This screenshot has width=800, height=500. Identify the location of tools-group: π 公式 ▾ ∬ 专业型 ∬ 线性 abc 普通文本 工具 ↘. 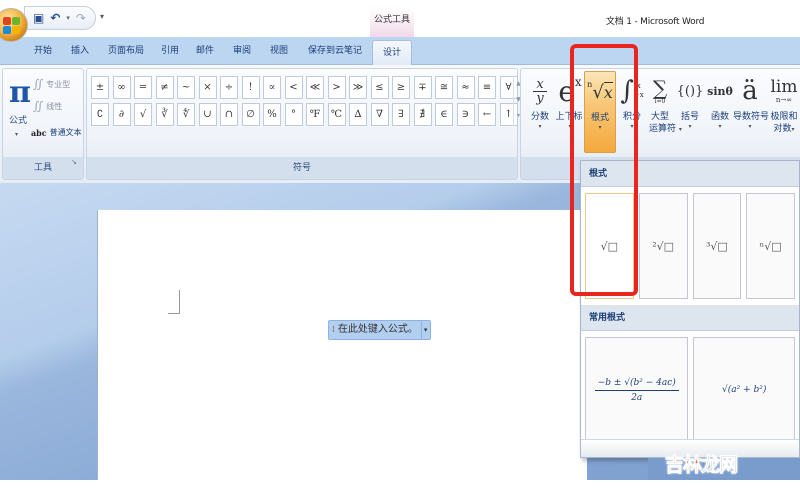
(43, 124).